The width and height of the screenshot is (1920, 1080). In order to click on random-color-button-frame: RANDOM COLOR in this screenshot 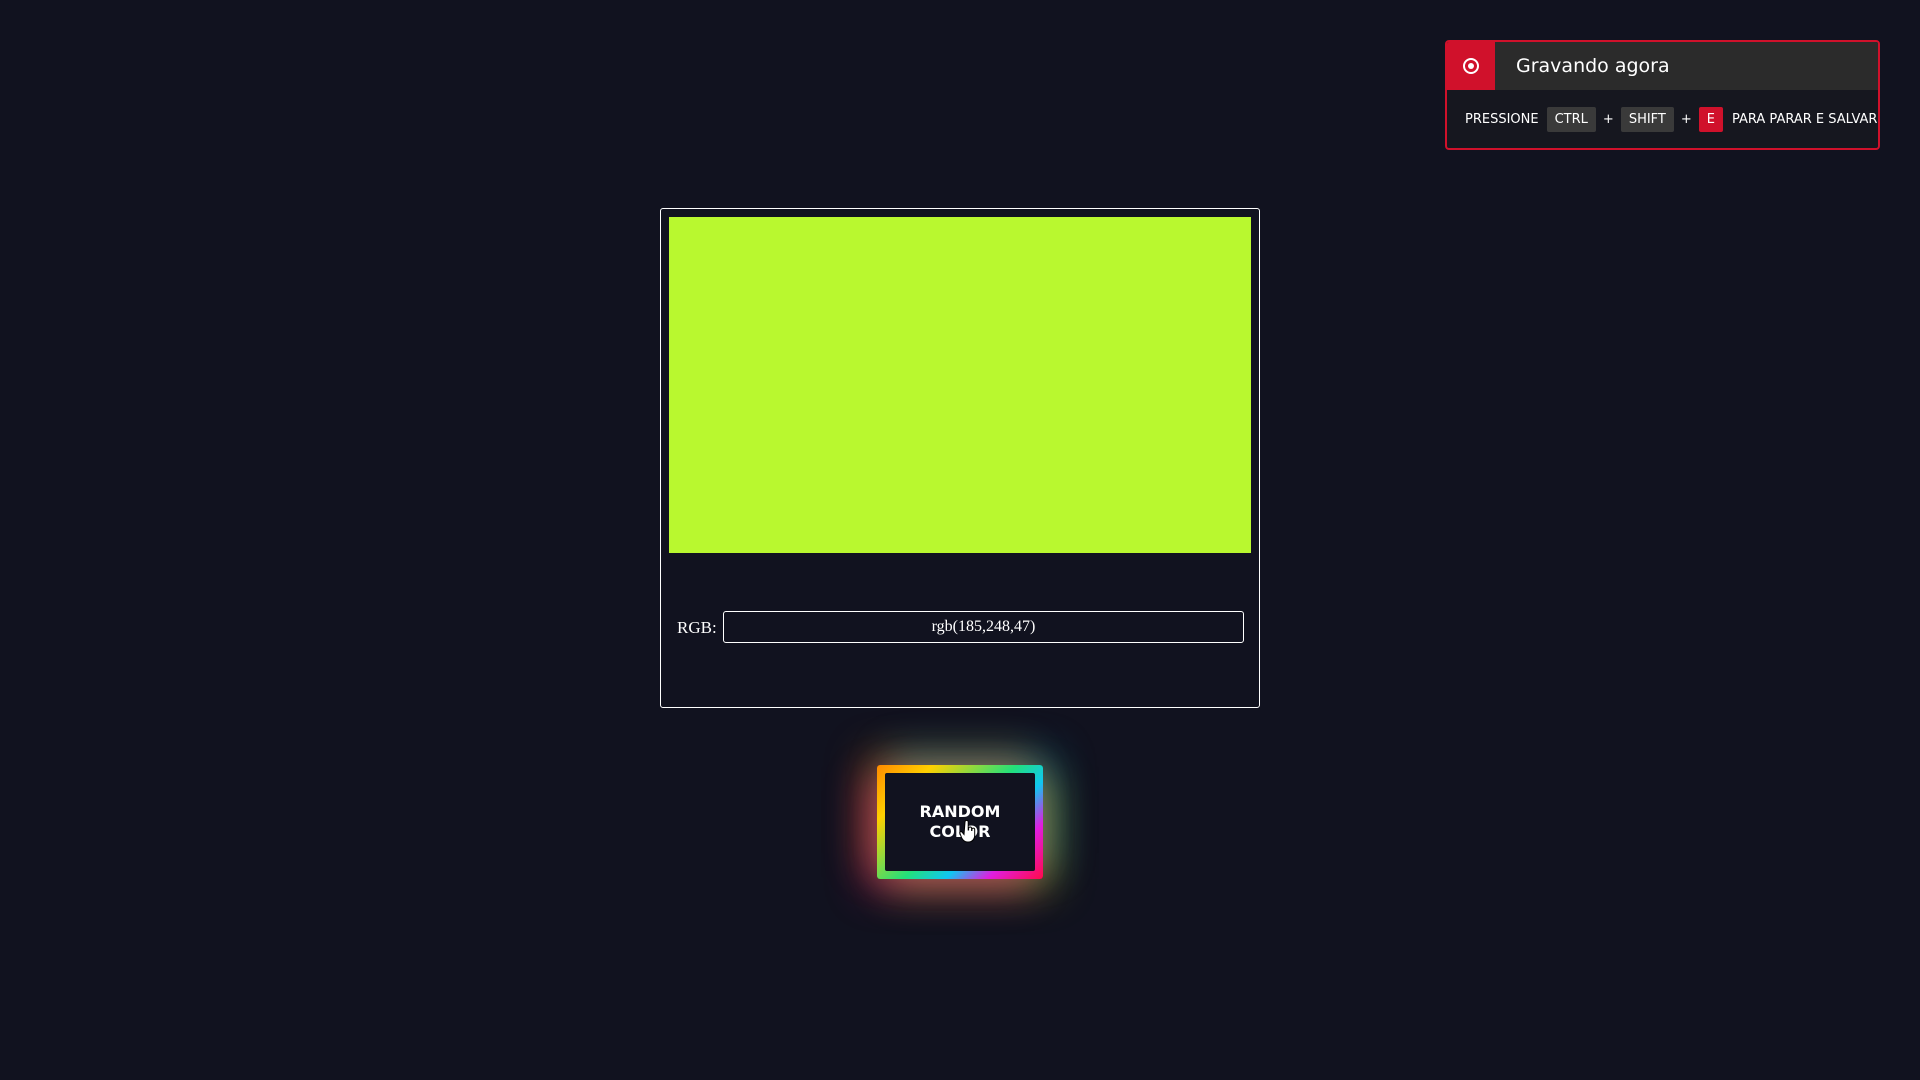, I will do `click(960, 822)`.